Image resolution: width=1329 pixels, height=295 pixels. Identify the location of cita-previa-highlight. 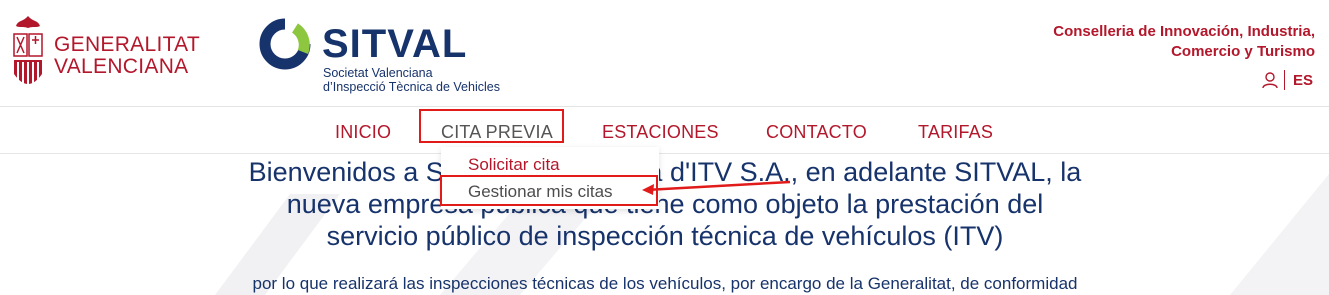
(491, 126).